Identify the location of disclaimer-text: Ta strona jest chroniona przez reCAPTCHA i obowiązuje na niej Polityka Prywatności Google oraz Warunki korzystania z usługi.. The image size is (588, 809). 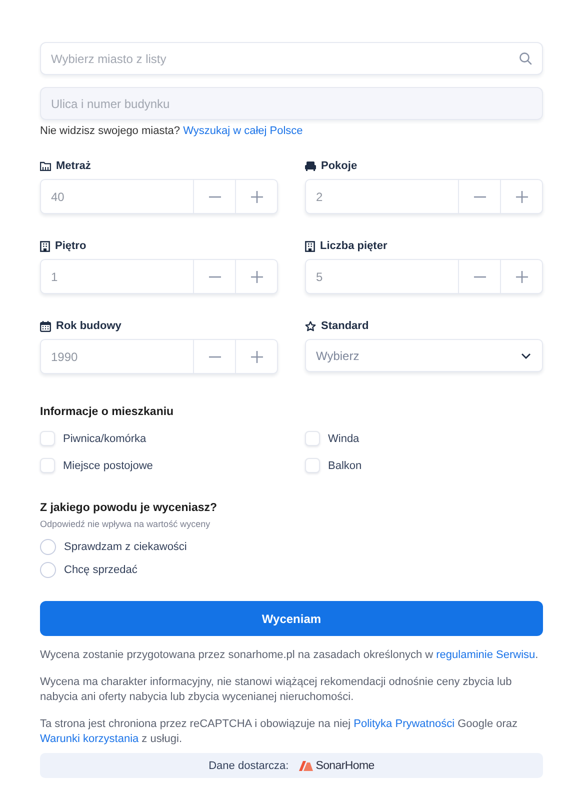
(279, 732).